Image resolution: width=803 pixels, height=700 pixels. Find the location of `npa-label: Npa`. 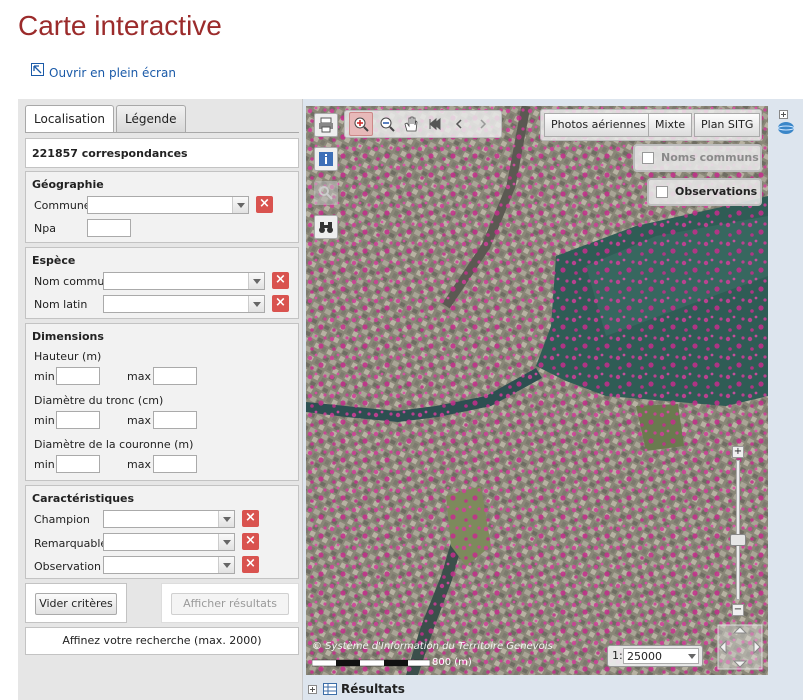

npa-label: Npa is located at coordinates (45, 228).